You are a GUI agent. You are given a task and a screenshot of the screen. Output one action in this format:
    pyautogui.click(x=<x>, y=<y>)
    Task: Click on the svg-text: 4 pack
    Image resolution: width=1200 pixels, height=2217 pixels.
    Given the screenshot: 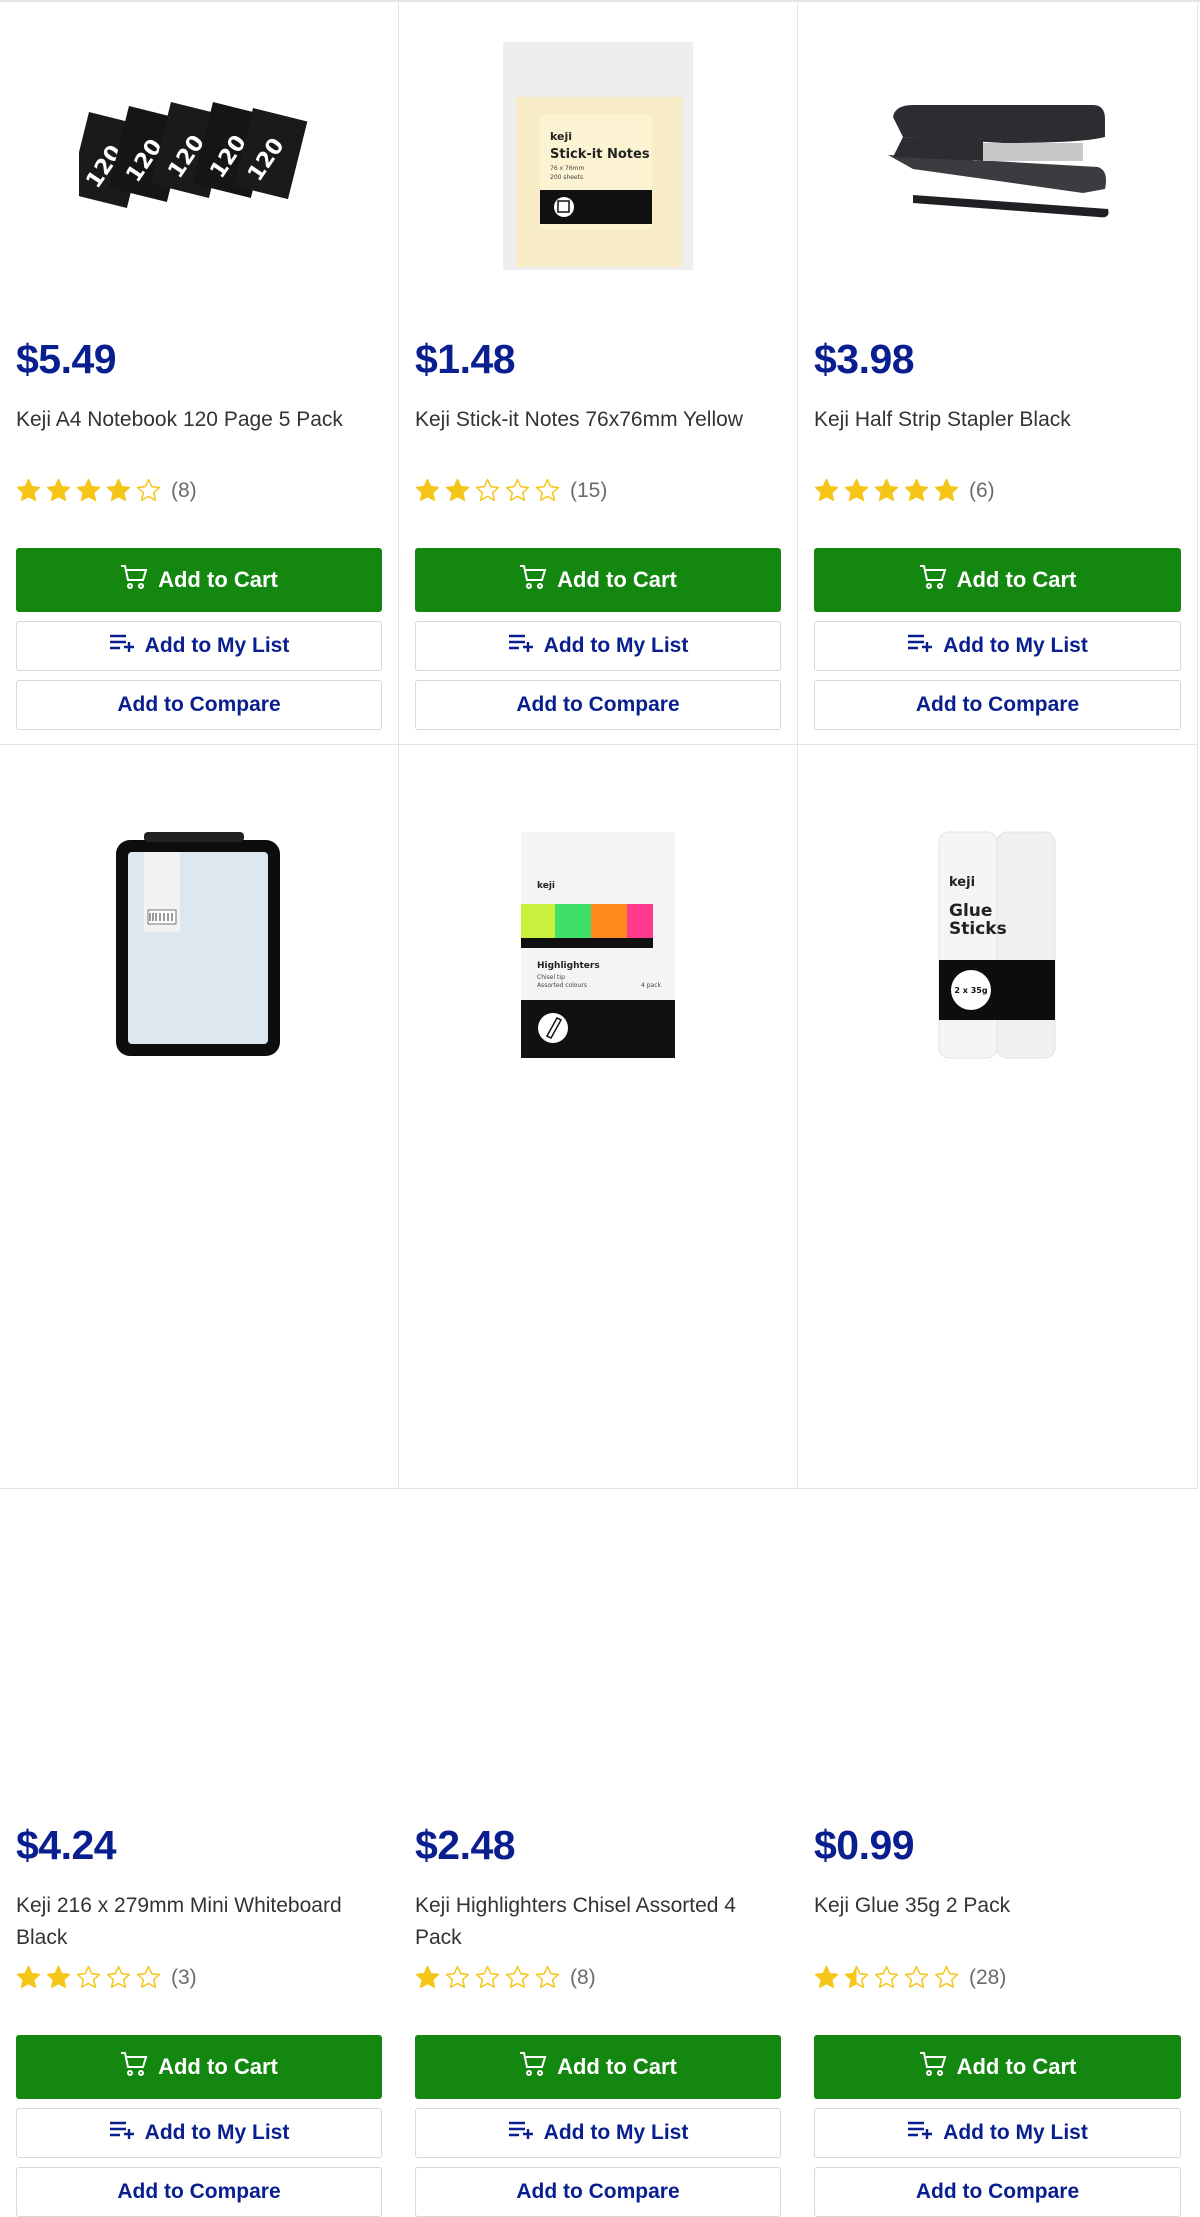 What is the action you would take?
    pyautogui.click(x=651, y=985)
    